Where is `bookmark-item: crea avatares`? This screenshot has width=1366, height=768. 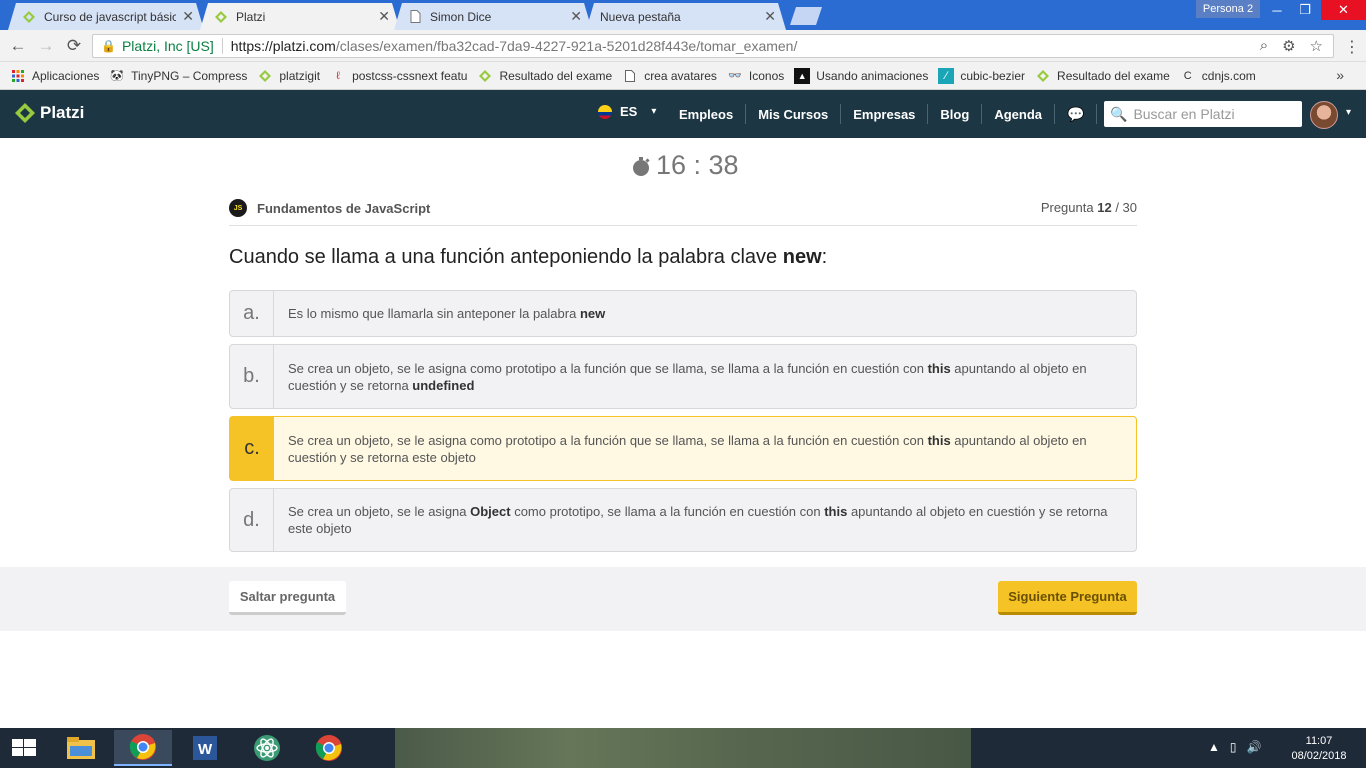 bookmark-item: crea avatares is located at coordinates (669, 76).